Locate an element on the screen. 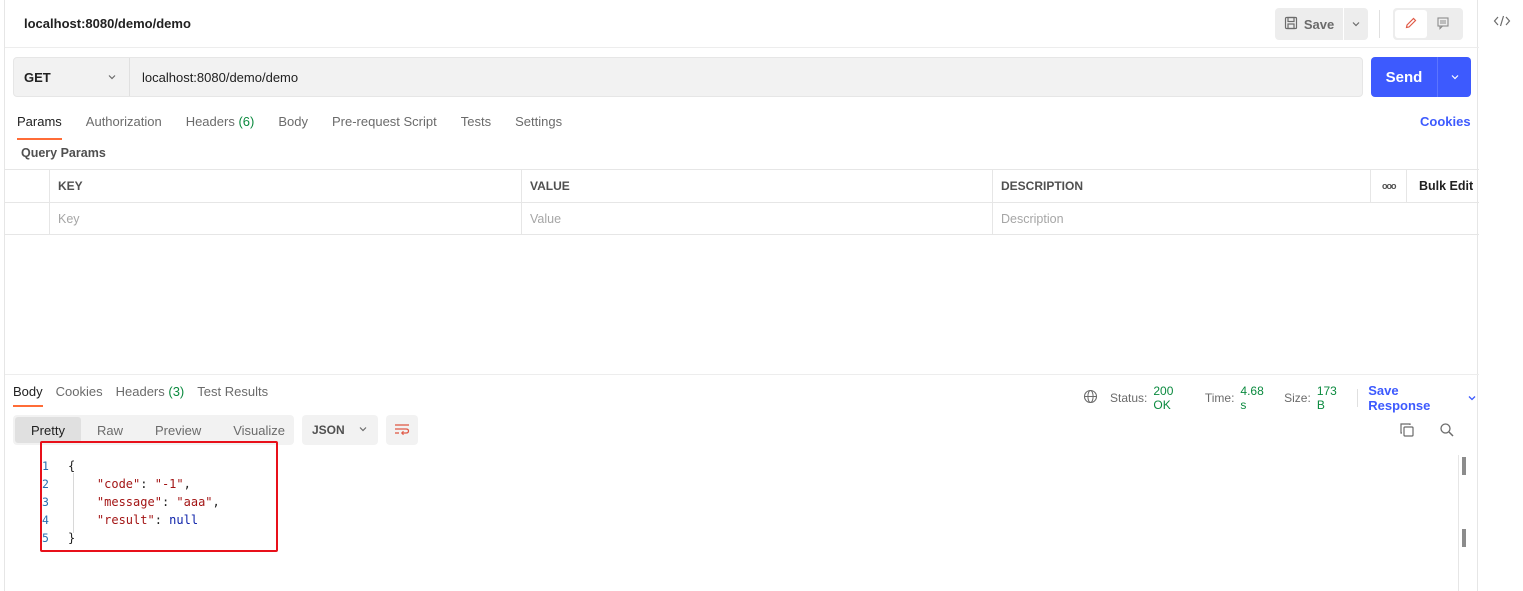  time-label: Time: is located at coordinates (1219, 398).